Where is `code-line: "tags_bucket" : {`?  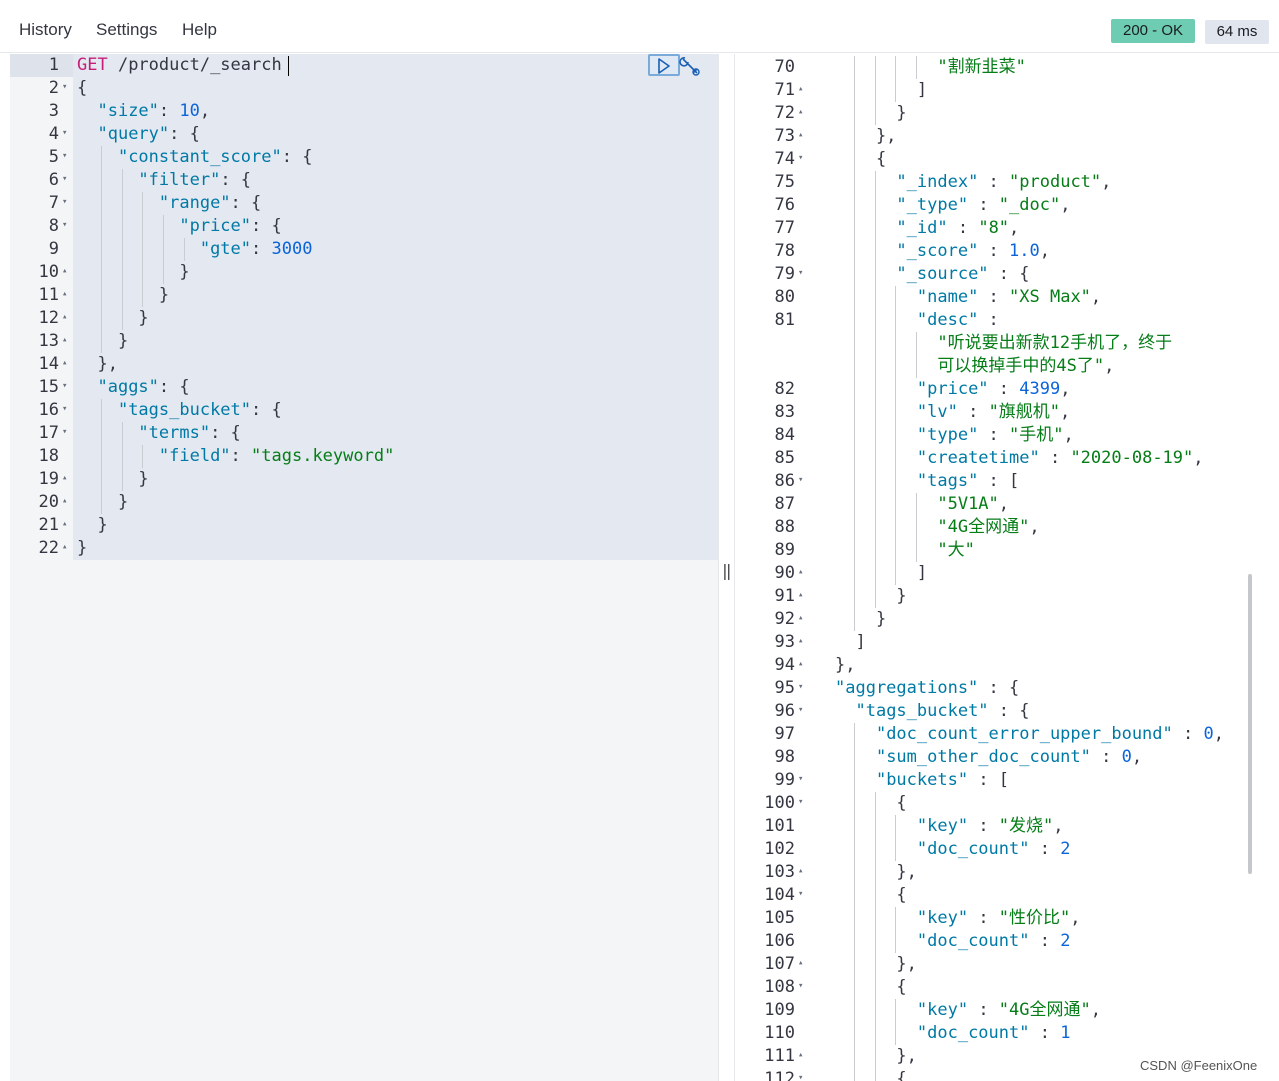 code-line: "tags_bucket" : { is located at coordinates (942, 711).